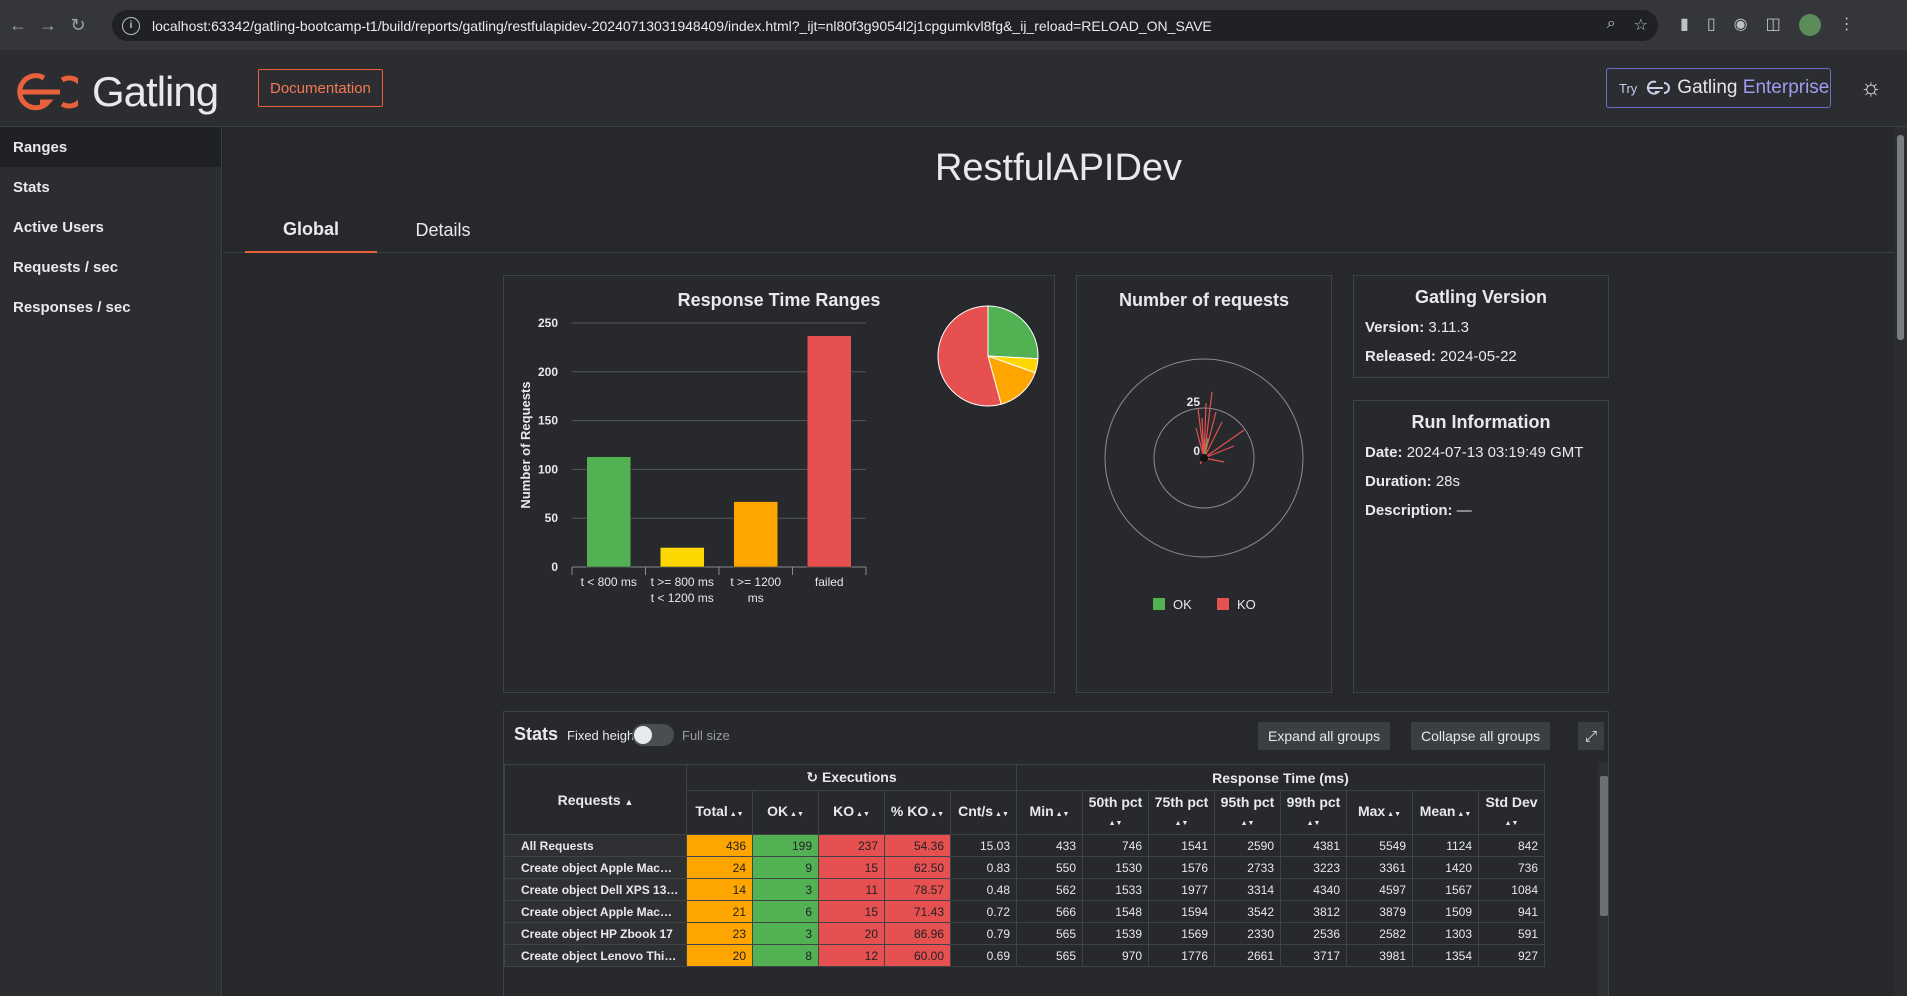  I want to click on extension-icon-1: ▮, so click(1684, 25).